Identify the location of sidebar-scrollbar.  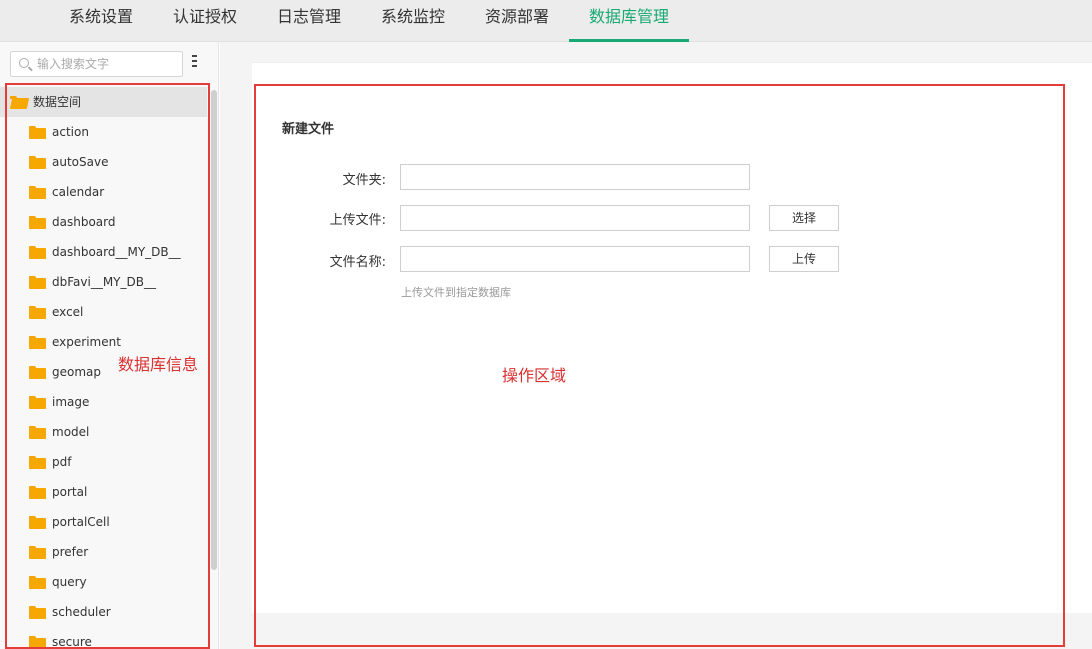
(214, 330).